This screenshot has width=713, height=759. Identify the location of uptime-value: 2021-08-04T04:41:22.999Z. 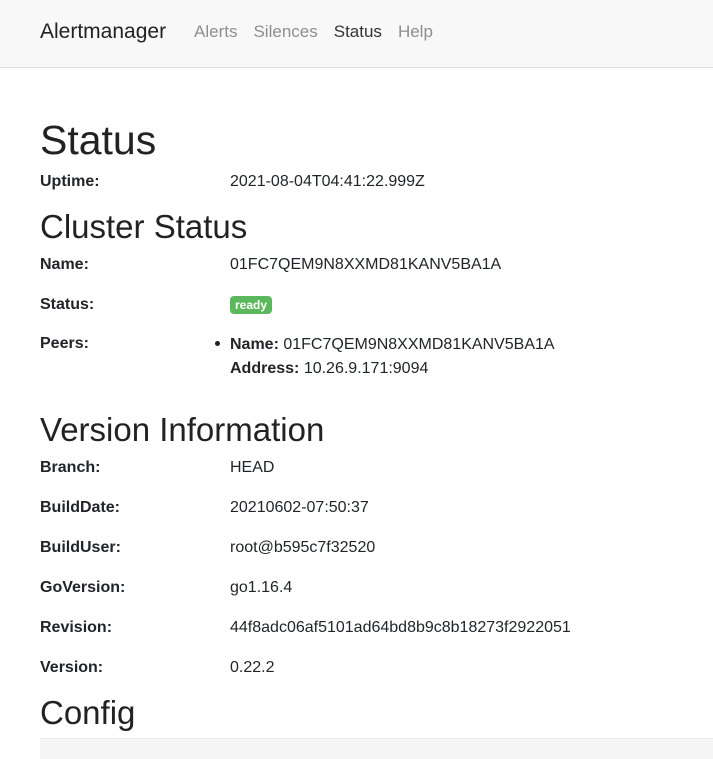
(327, 181).